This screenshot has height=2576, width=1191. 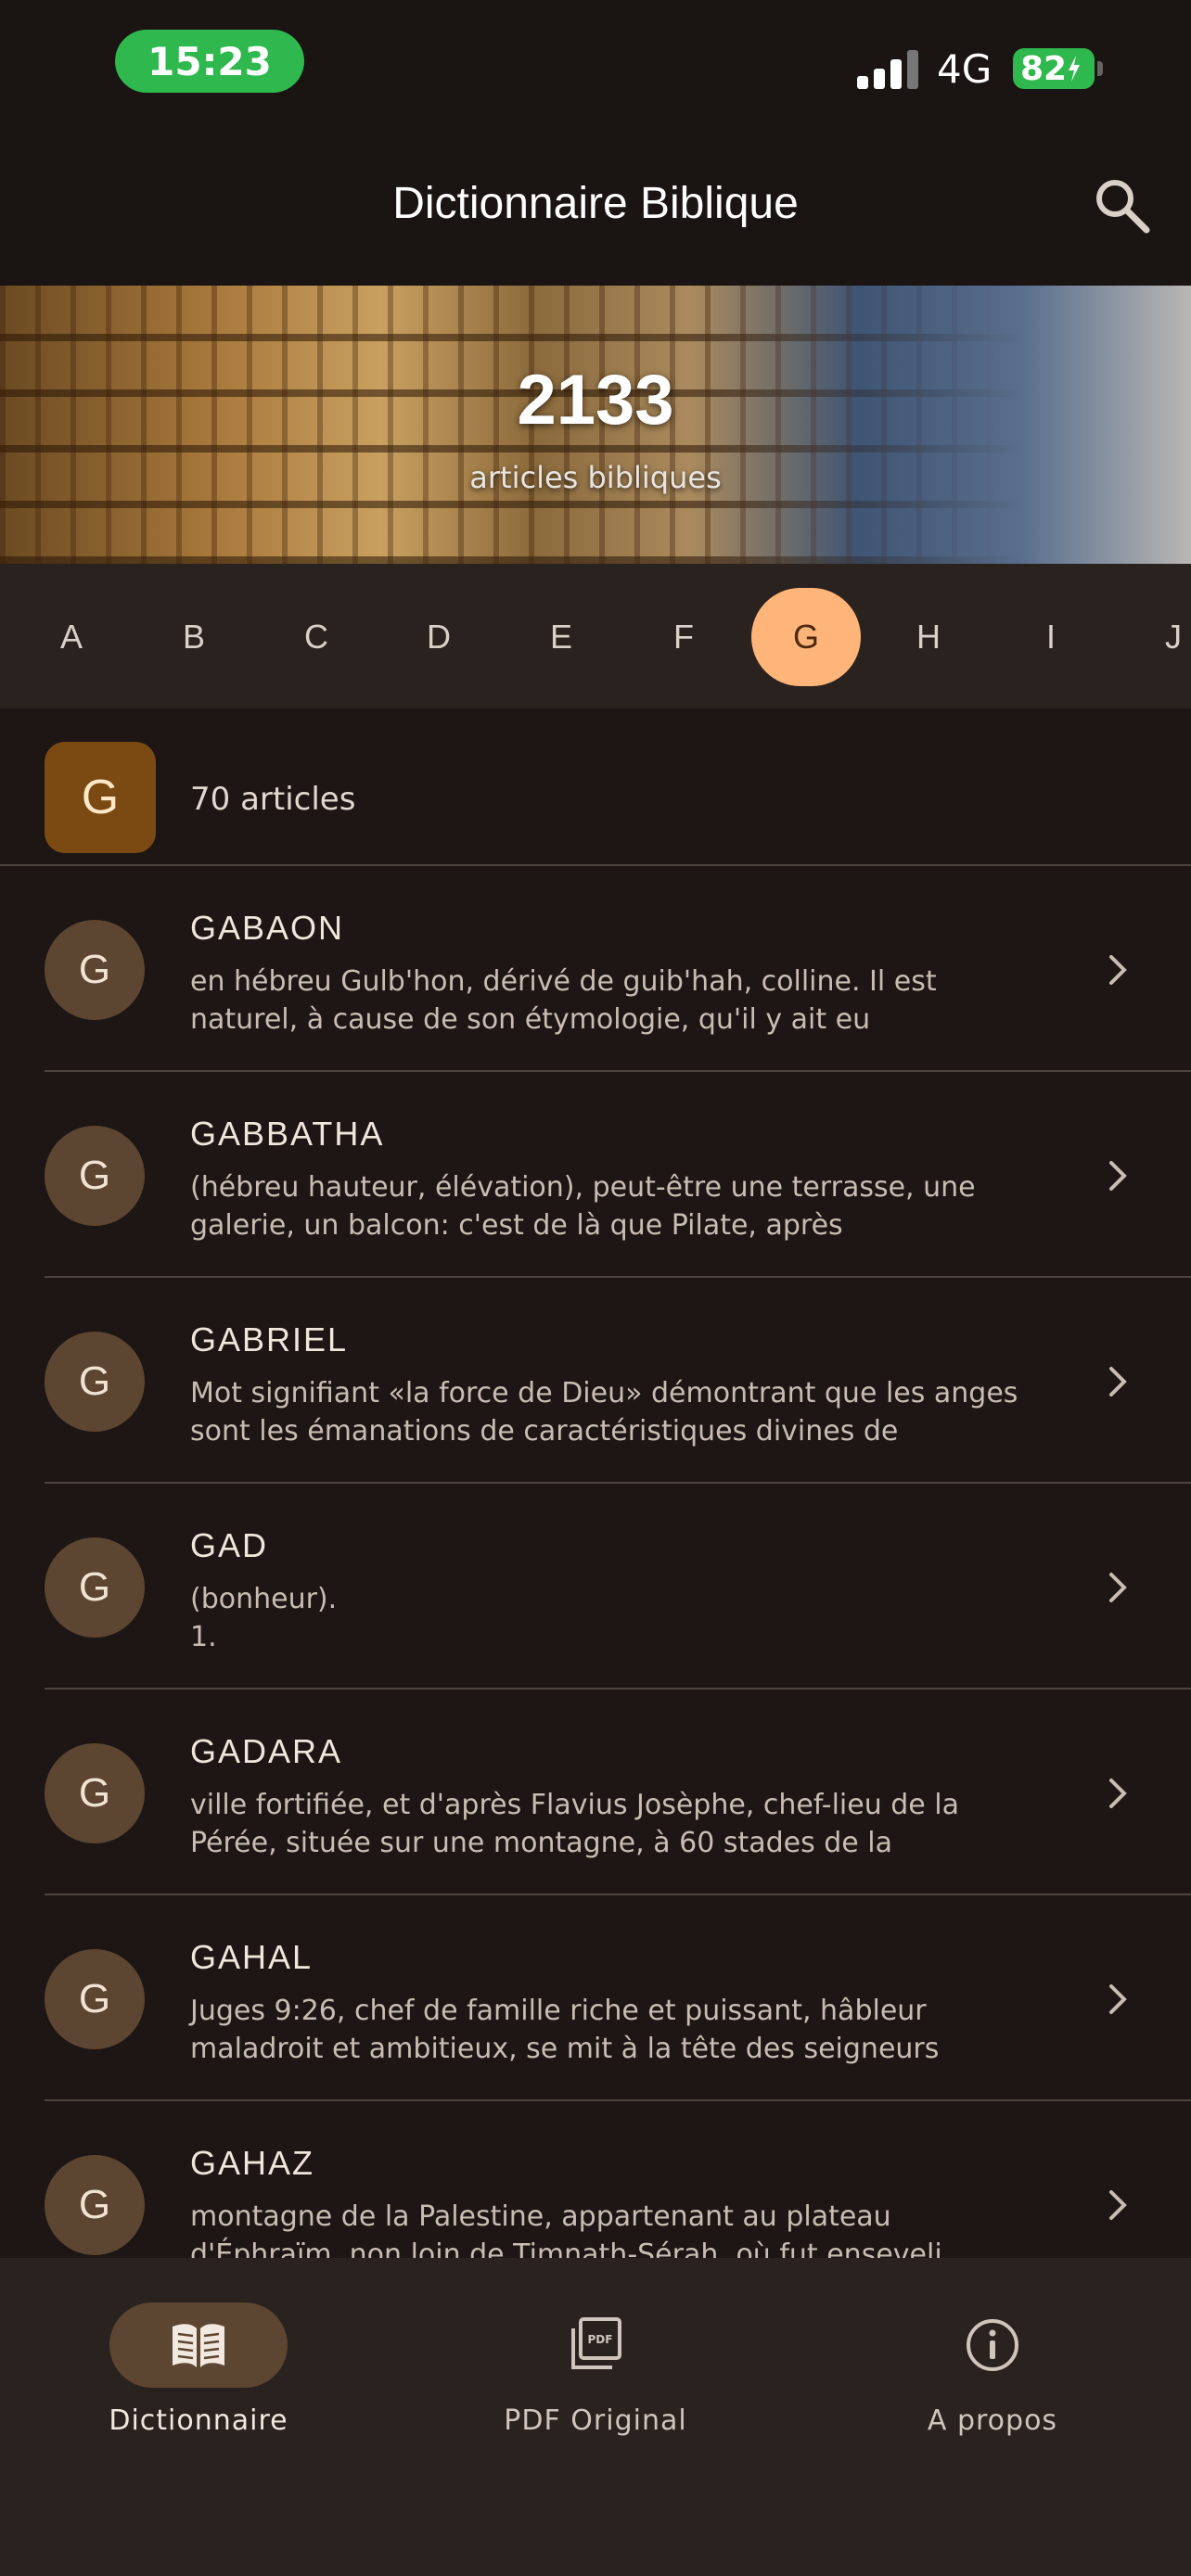 What do you see at coordinates (595, 69) in the screenshot?
I see `status-bar: 15:23 4G 82` at bounding box center [595, 69].